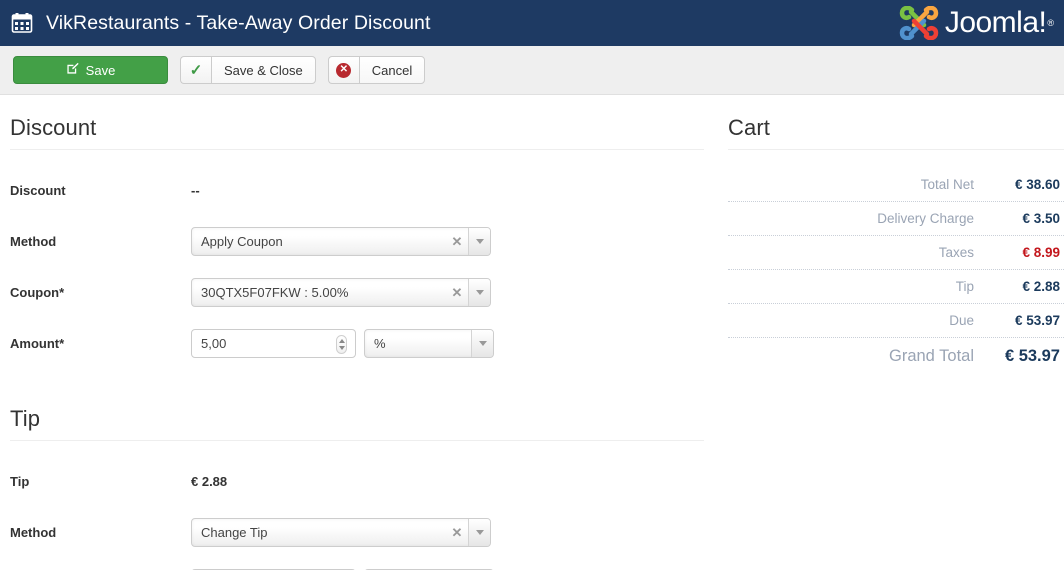 This screenshot has width=1064, height=570. I want to click on tip-method-selected-value: Change Tip, so click(234, 532).